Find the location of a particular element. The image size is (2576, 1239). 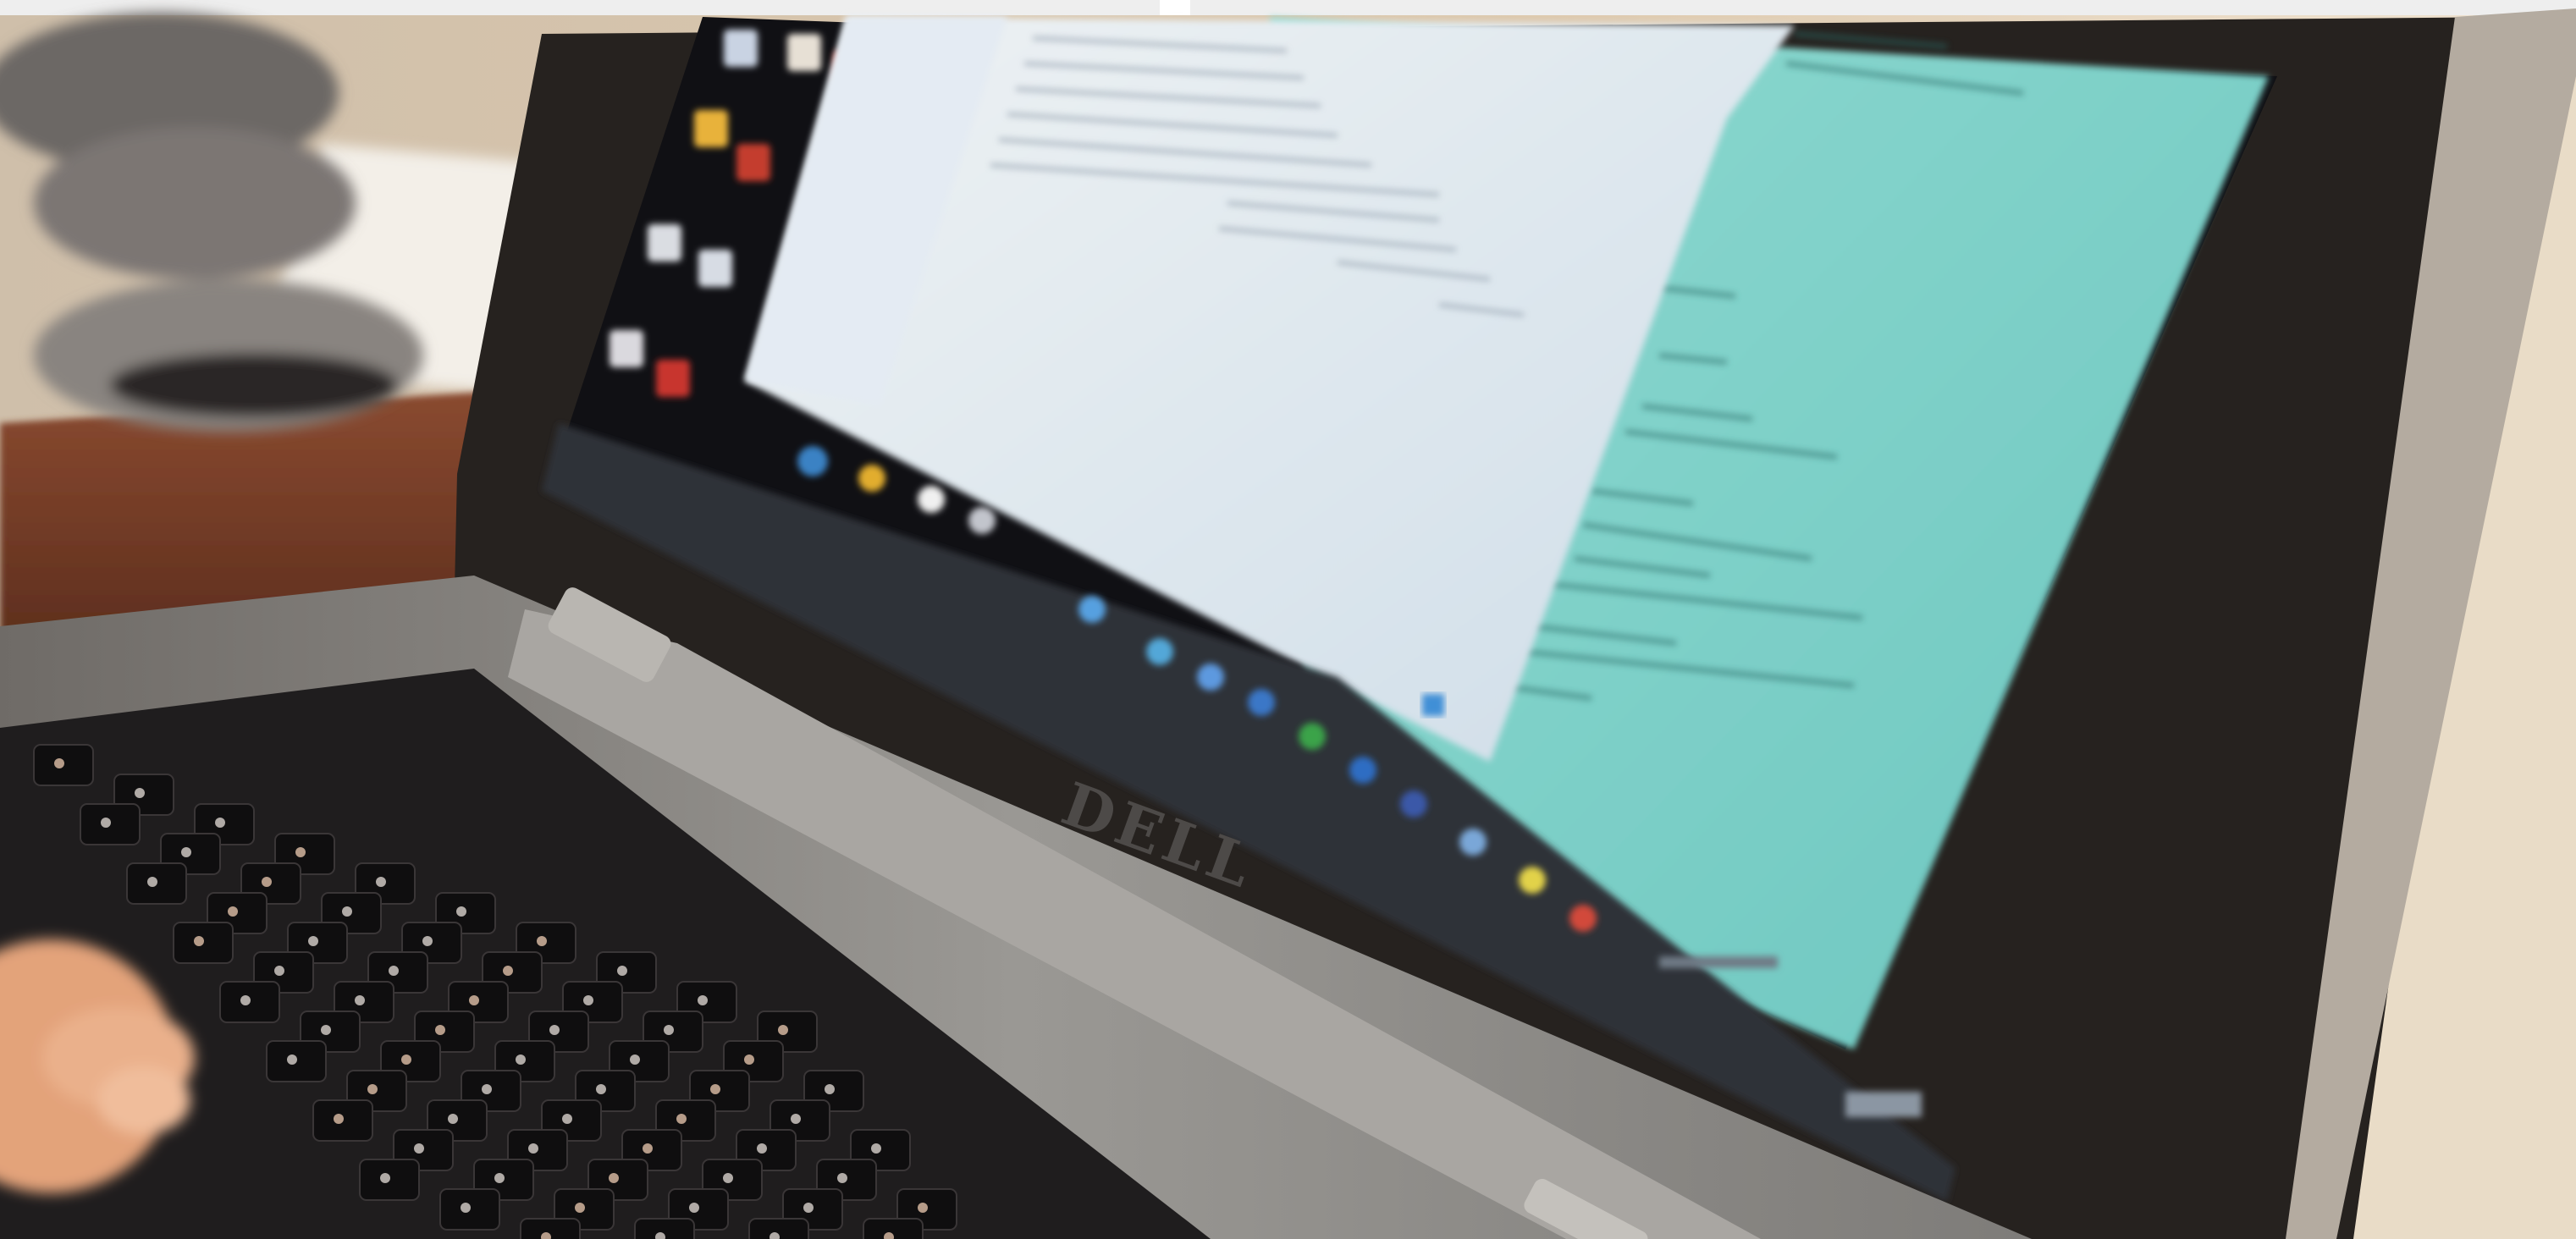

top-strip is located at coordinates (1288, 7).